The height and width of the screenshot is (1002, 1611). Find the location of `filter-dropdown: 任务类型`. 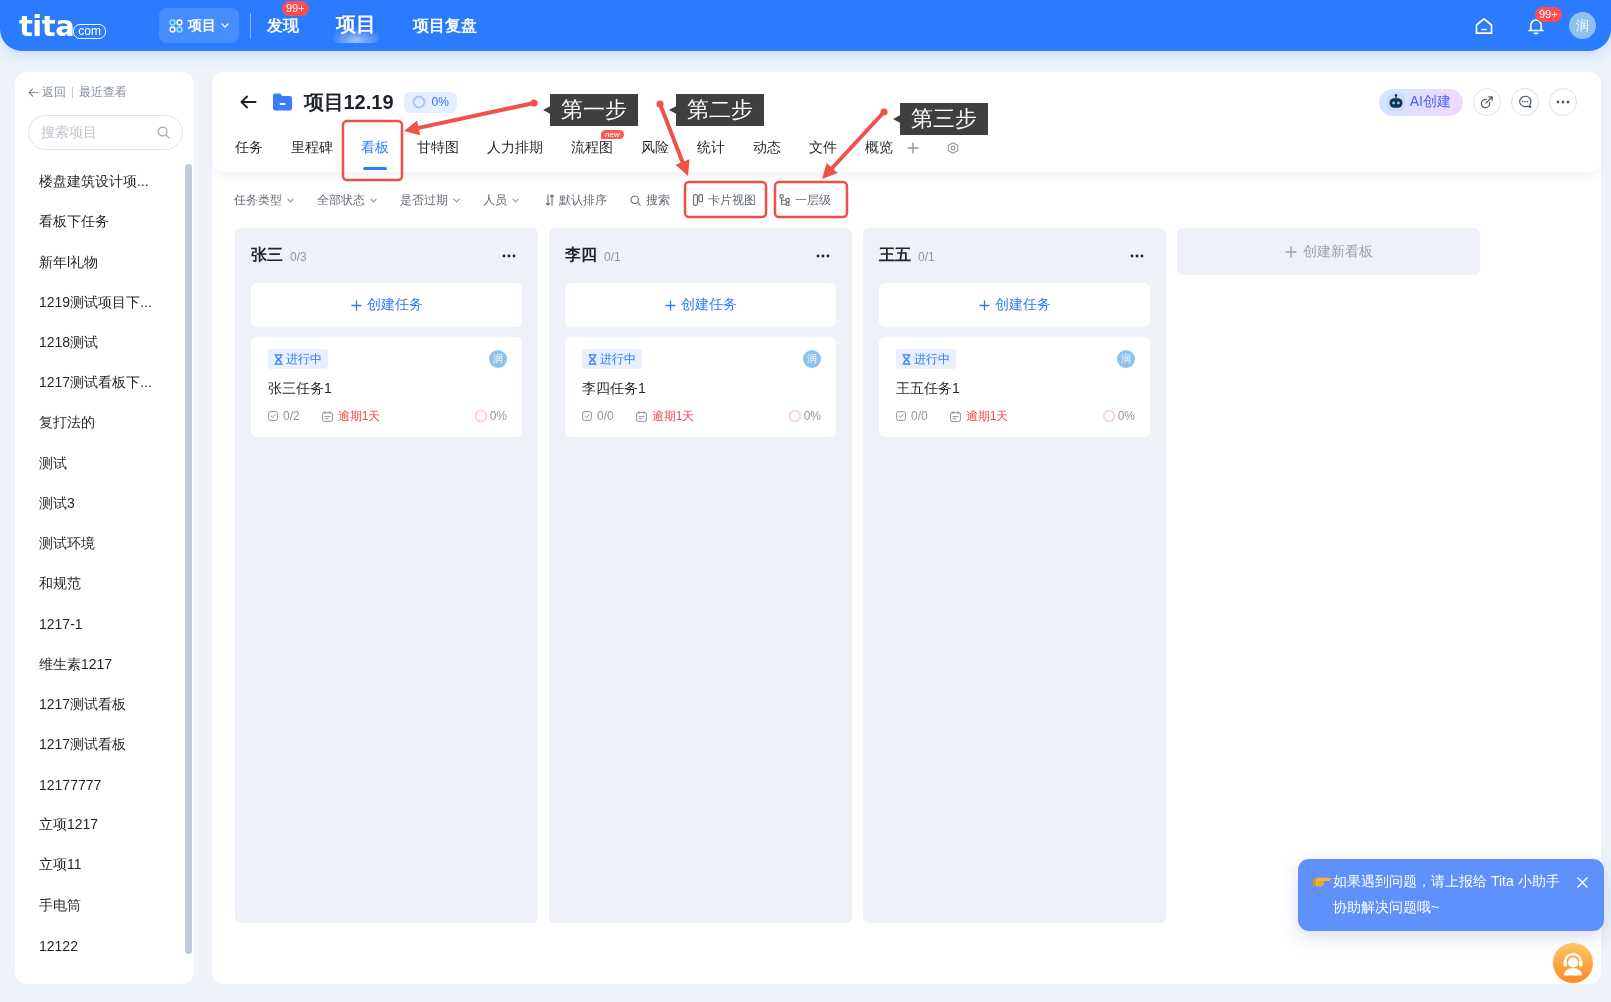

filter-dropdown: 任务类型 is located at coordinates (264, 200).